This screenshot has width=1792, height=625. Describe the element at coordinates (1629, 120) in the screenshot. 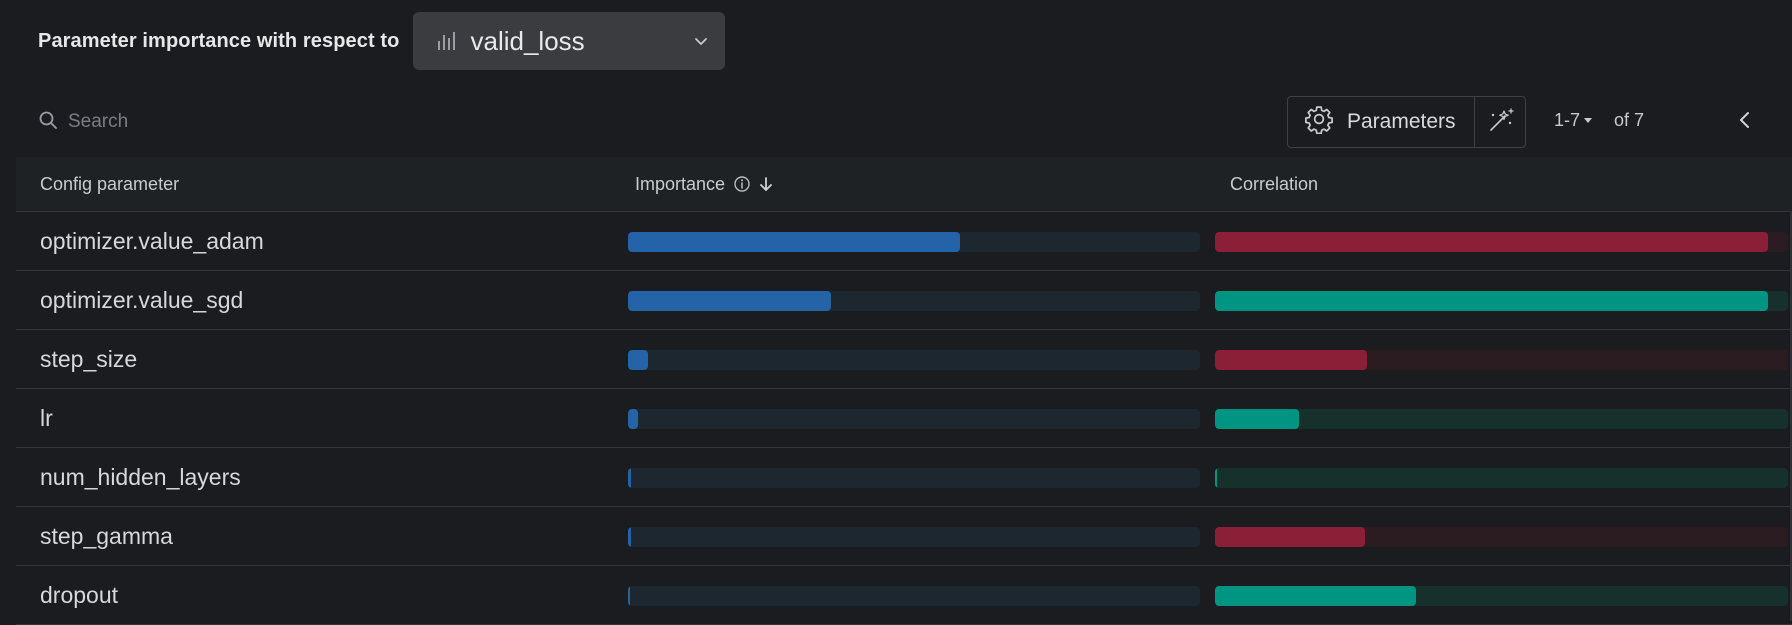

I see `pager-total: of 7` at that location.